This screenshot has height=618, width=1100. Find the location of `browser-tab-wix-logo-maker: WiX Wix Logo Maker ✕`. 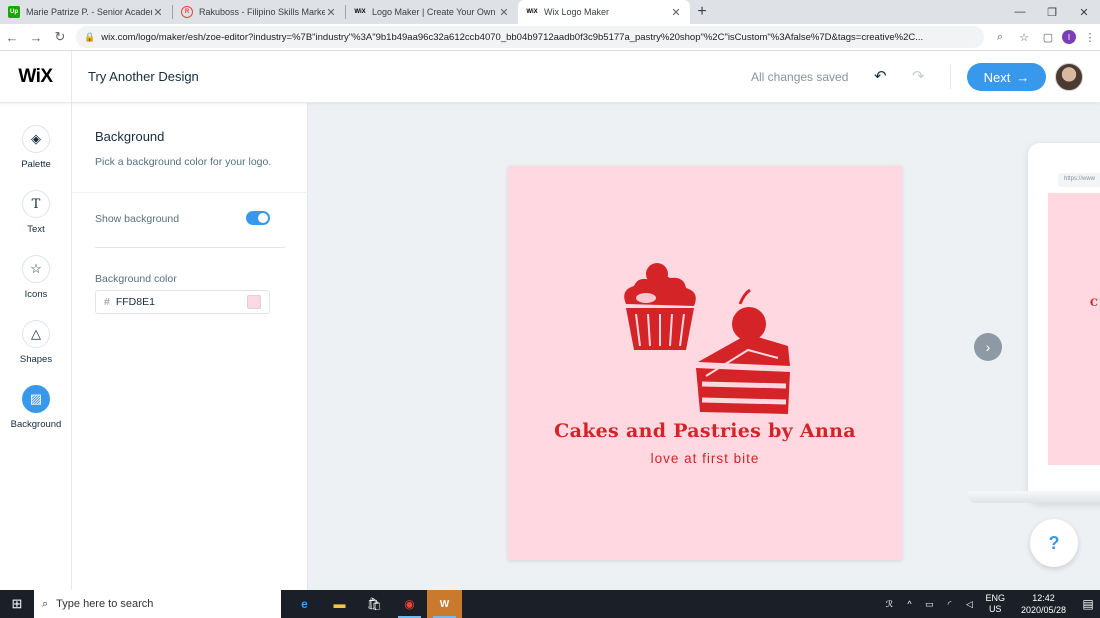

browser-tab-wix-logo-maker: WiX Wix Logo Maker ✕ is located at coordinates (604, 12).